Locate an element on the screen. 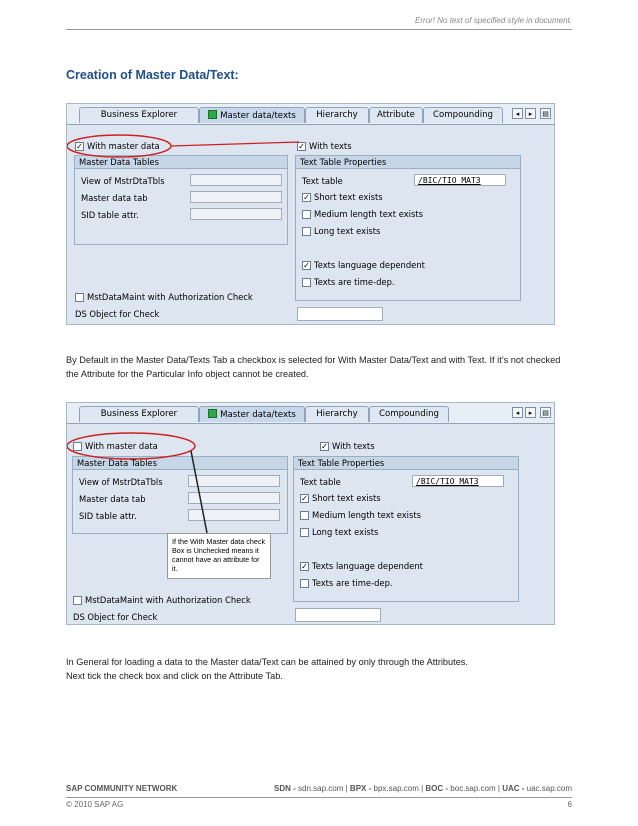  pointer-line is located at coordinates (235, 144).